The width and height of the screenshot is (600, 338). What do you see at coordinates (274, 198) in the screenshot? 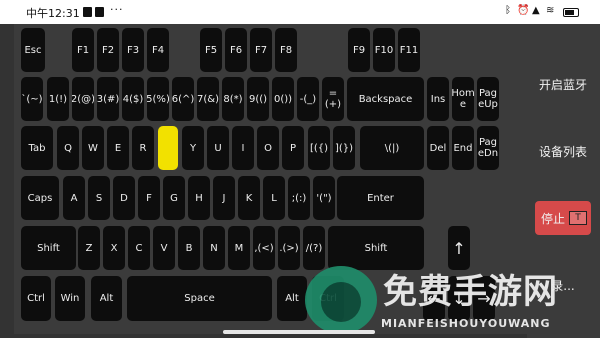
I see `key-l: L` at bounding box center [274, 198].